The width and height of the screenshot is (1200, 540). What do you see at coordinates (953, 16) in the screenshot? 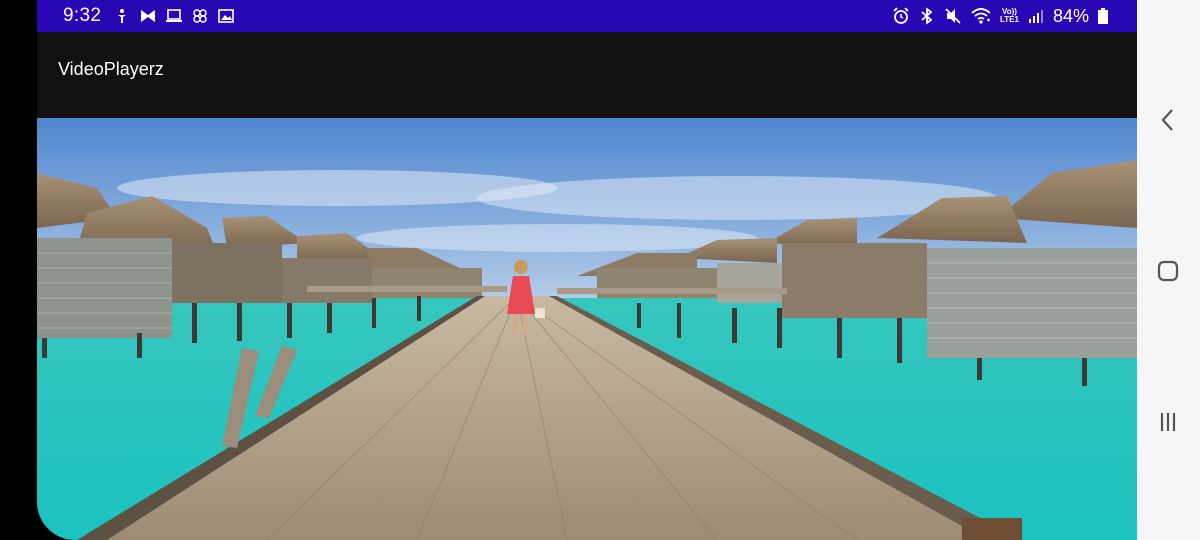
I see `mute-icon` at bounding box center [953, 16].